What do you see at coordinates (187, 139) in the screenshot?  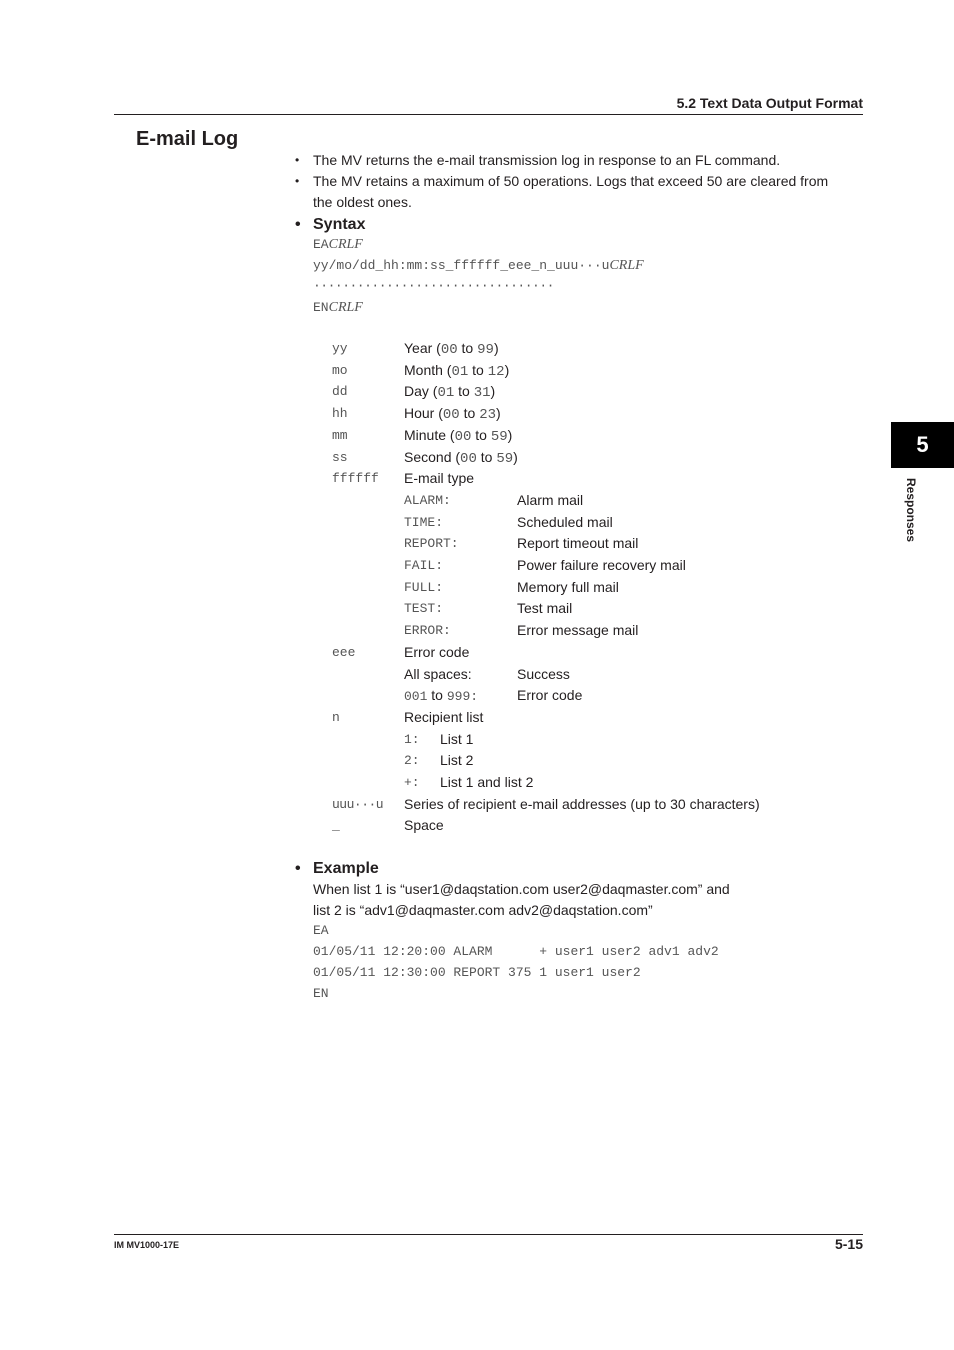 I see `section-title: E-mail Log` at bounding box center [187, 139].